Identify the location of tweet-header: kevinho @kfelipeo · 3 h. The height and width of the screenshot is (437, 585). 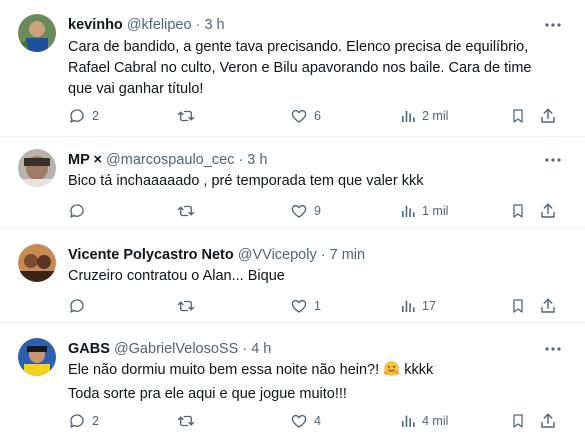
(146, 25).